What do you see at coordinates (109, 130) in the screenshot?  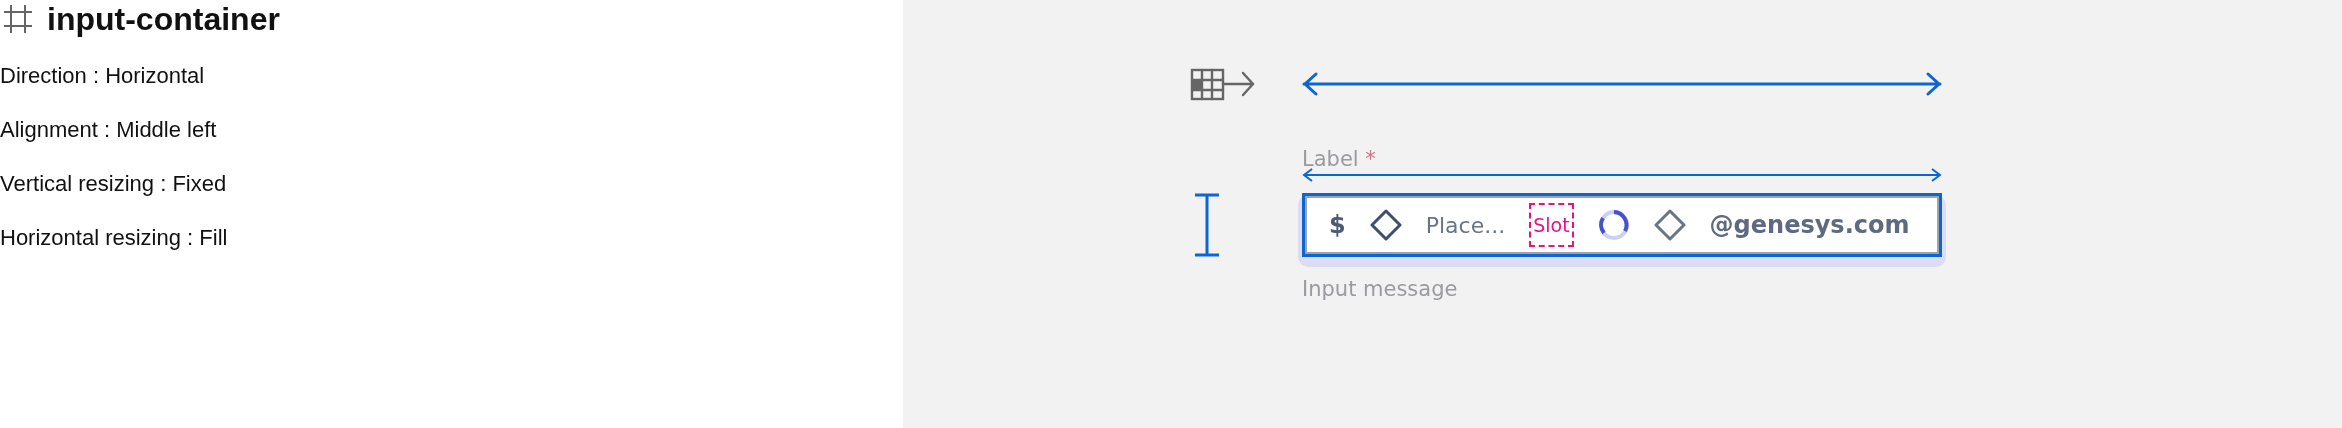 I see `property-text: Alignment : Middle left` at bounding box center [109, 130].